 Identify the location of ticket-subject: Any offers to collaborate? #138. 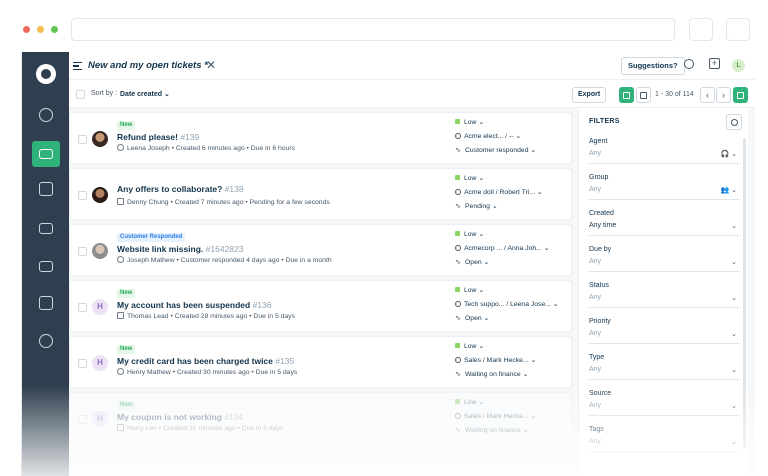
(180, 189).